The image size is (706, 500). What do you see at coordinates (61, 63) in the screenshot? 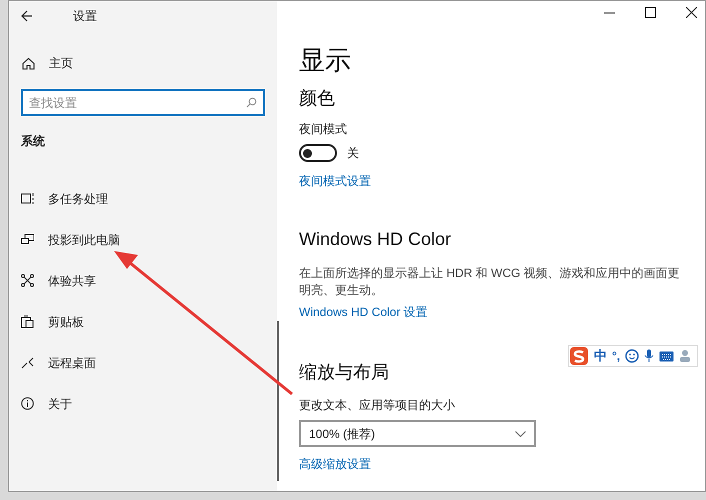
I see `home-link: 主页` at bounding box center [61, 63].